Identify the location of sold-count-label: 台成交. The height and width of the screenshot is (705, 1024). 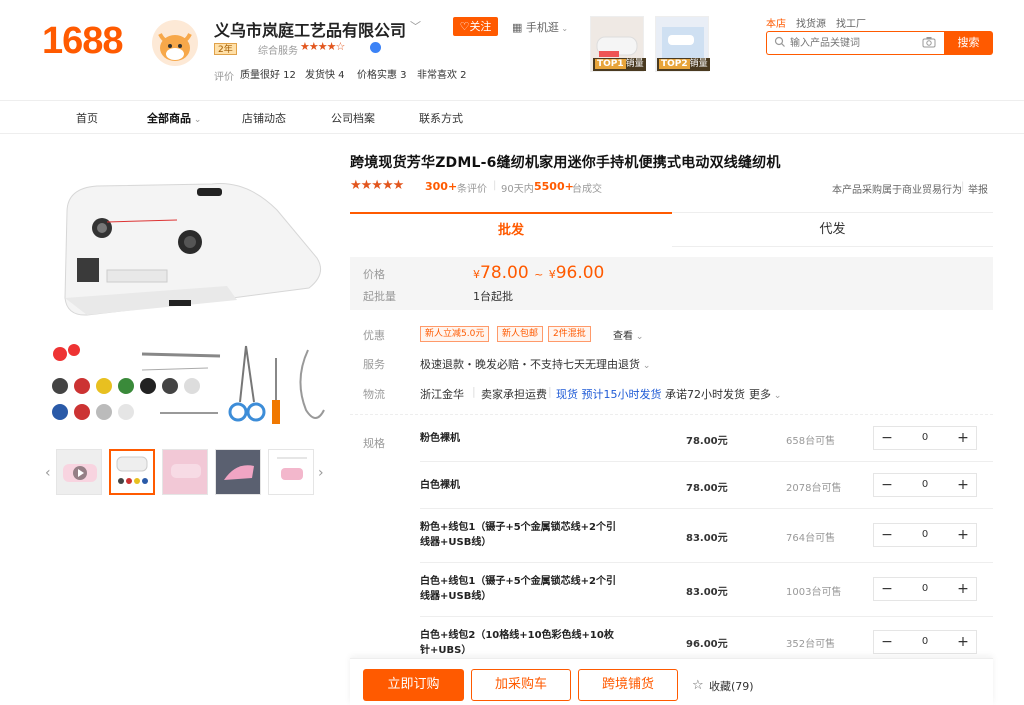
(587, 189).